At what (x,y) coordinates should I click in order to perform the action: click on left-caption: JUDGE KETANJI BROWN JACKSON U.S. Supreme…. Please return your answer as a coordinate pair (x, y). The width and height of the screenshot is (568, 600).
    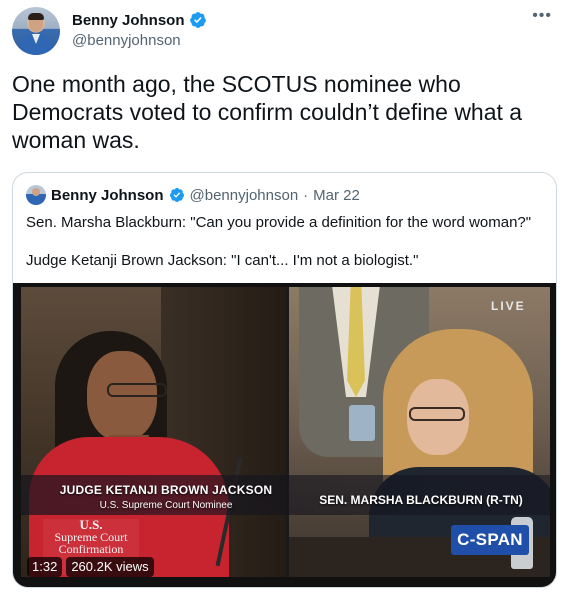
    Looking at the image, I should click on (166, 497).